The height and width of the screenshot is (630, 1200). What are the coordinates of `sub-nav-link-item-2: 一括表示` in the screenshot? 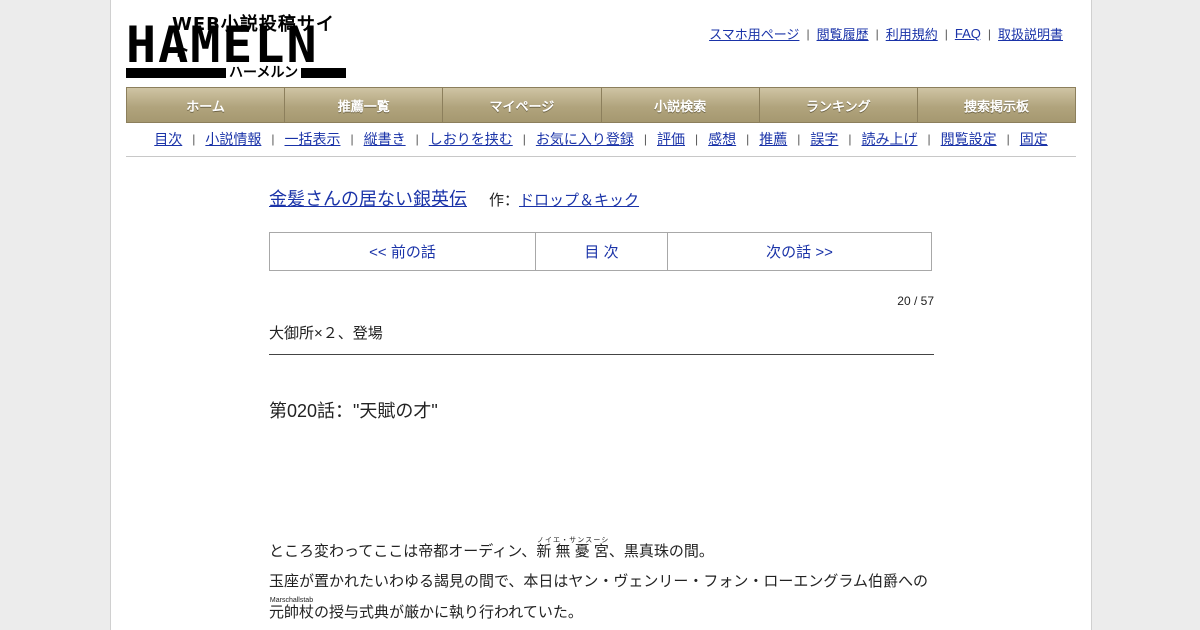 It's located at (313, 139).